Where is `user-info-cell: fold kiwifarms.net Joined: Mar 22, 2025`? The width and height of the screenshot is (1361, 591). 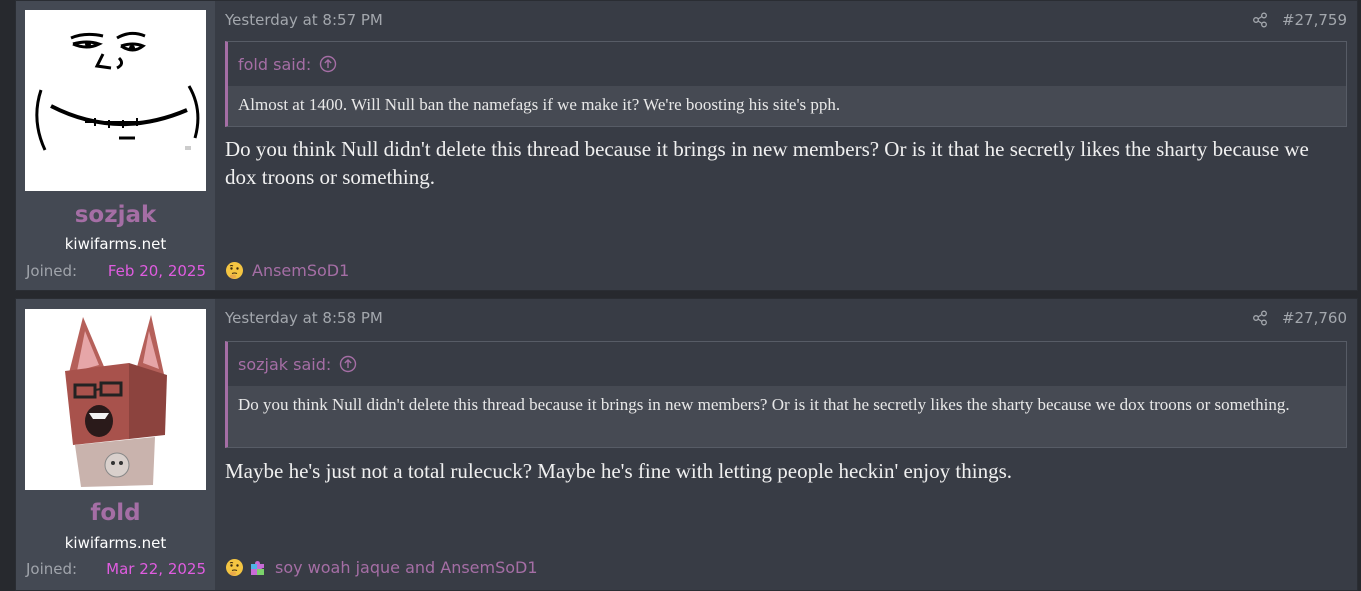
user-info-cell: fold kiwifarms.net Joined: Mar 22, 2025 is located at coordinates (115, 444).